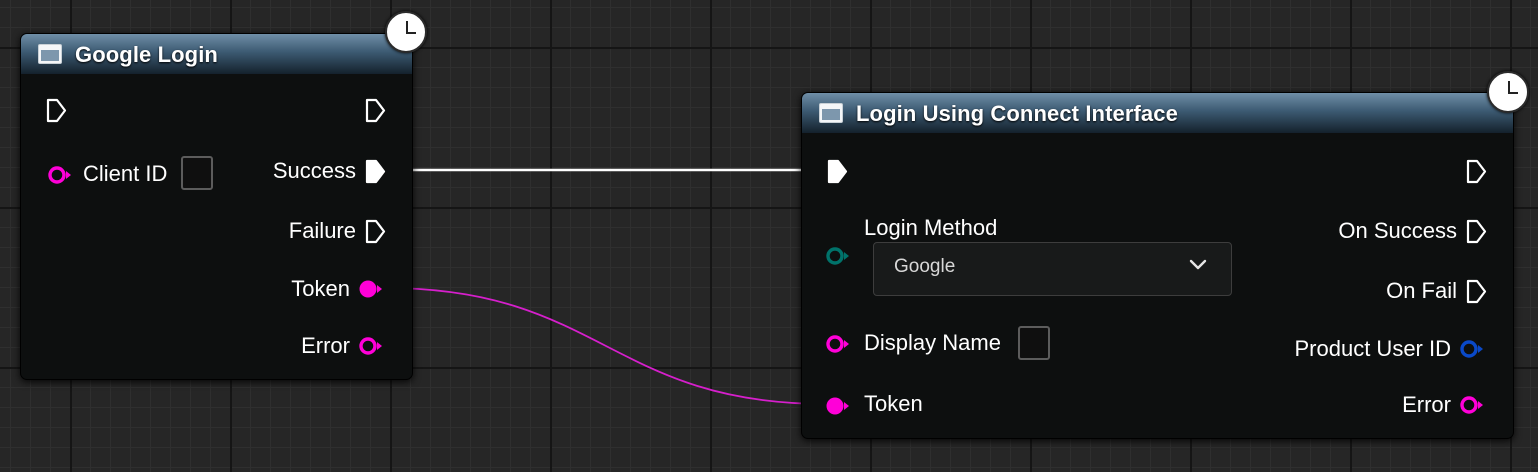 The width and height of the screenshot is (1538, 472). What do you see at coordinates (1397, 230) in the screenshot?
I see `on-success-label: On Success` at bounding box center [1397, 230].